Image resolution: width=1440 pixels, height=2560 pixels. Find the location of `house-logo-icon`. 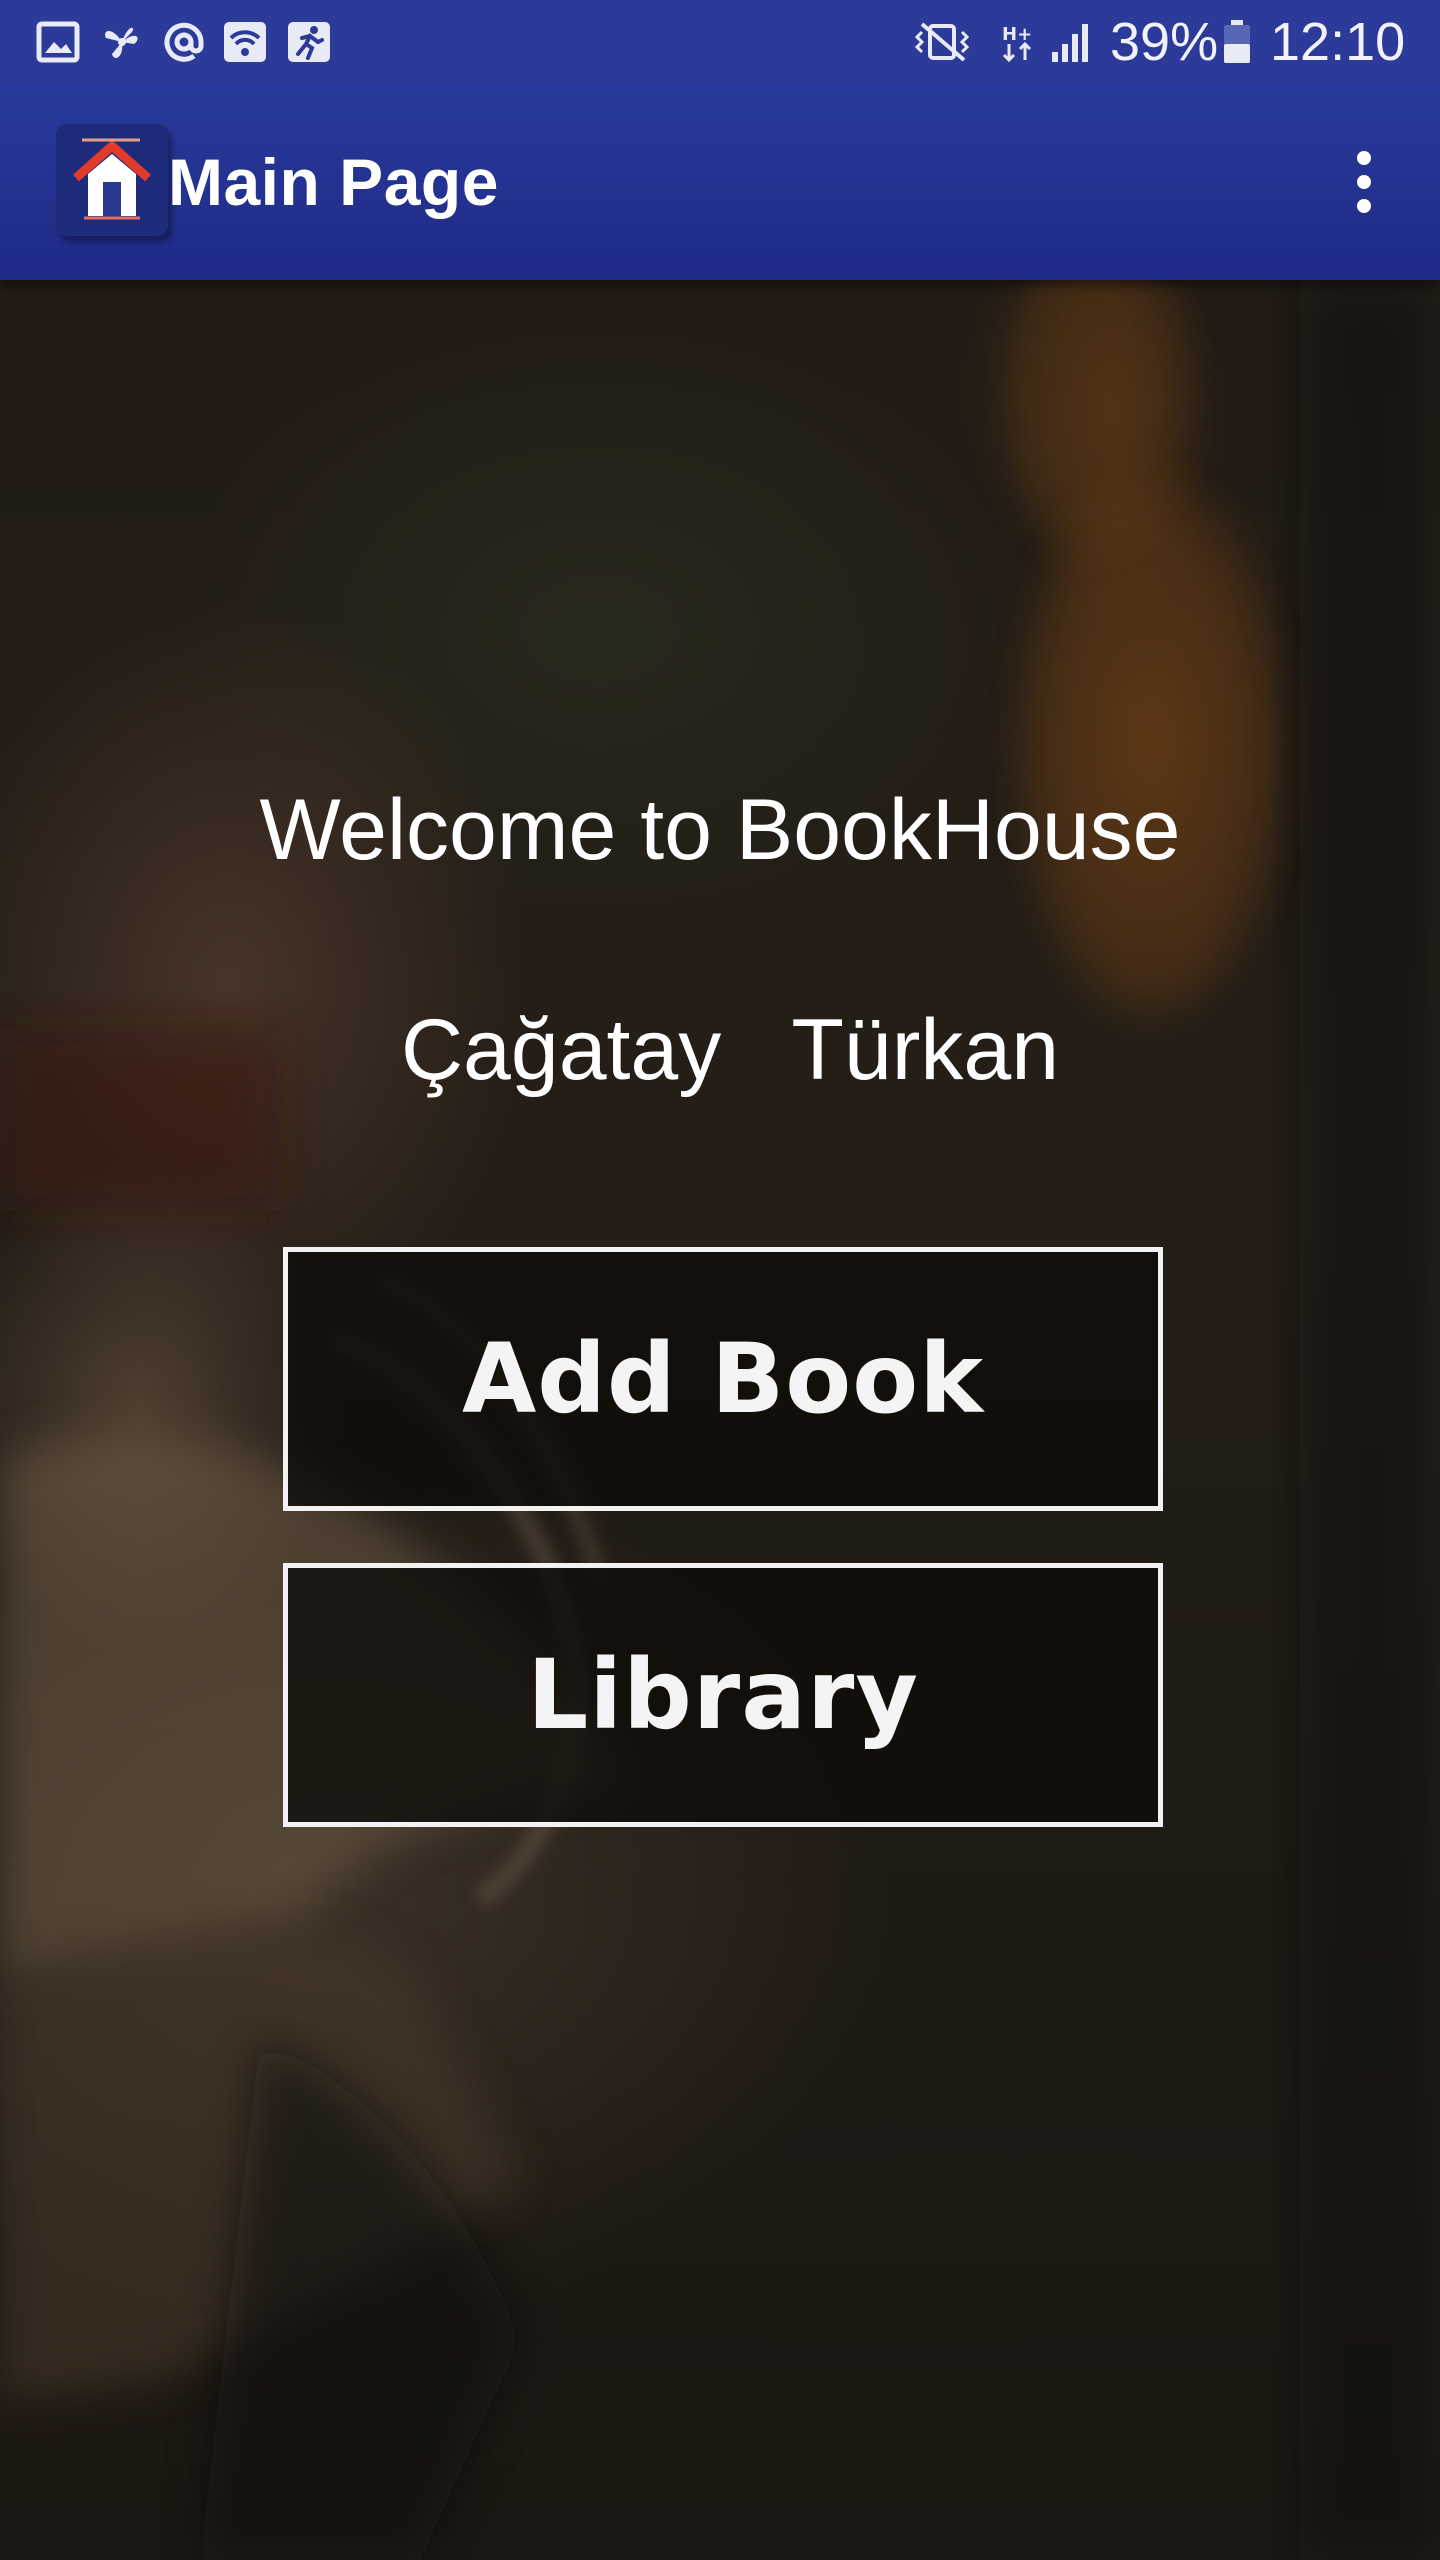

house-logo-icon is located at coordinates (112, 179).